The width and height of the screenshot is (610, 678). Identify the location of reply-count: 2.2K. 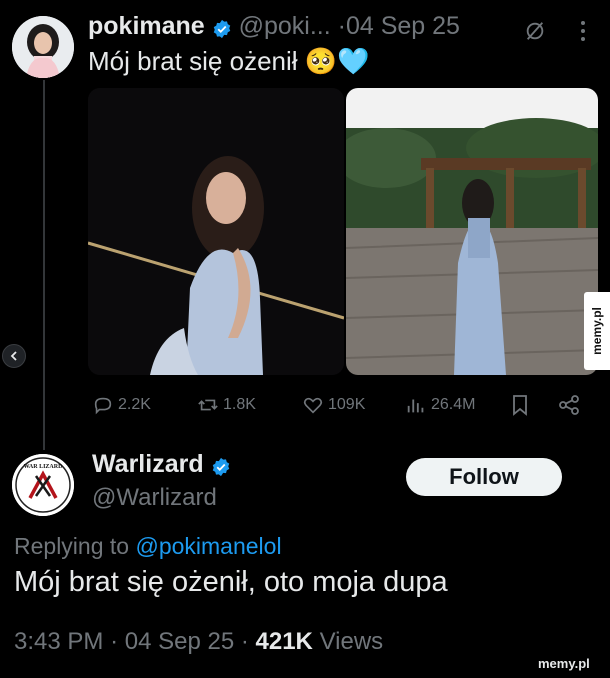
(134, 404).